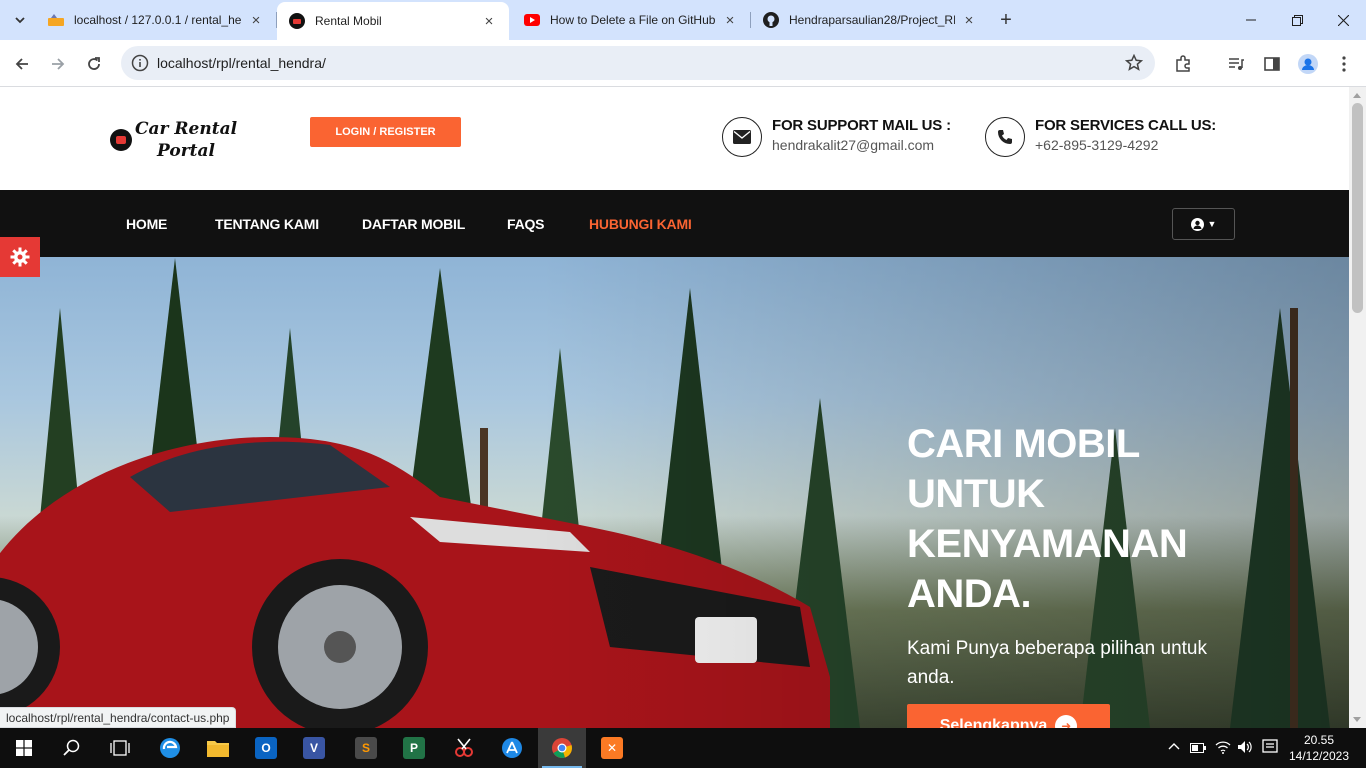 The width and height of the screenshot is (1366, 768). What do you see at coordinates (1212, 224) in the screenshot?
I see `chevron-down-icon: ▼` at bounding box center [1212, 224].